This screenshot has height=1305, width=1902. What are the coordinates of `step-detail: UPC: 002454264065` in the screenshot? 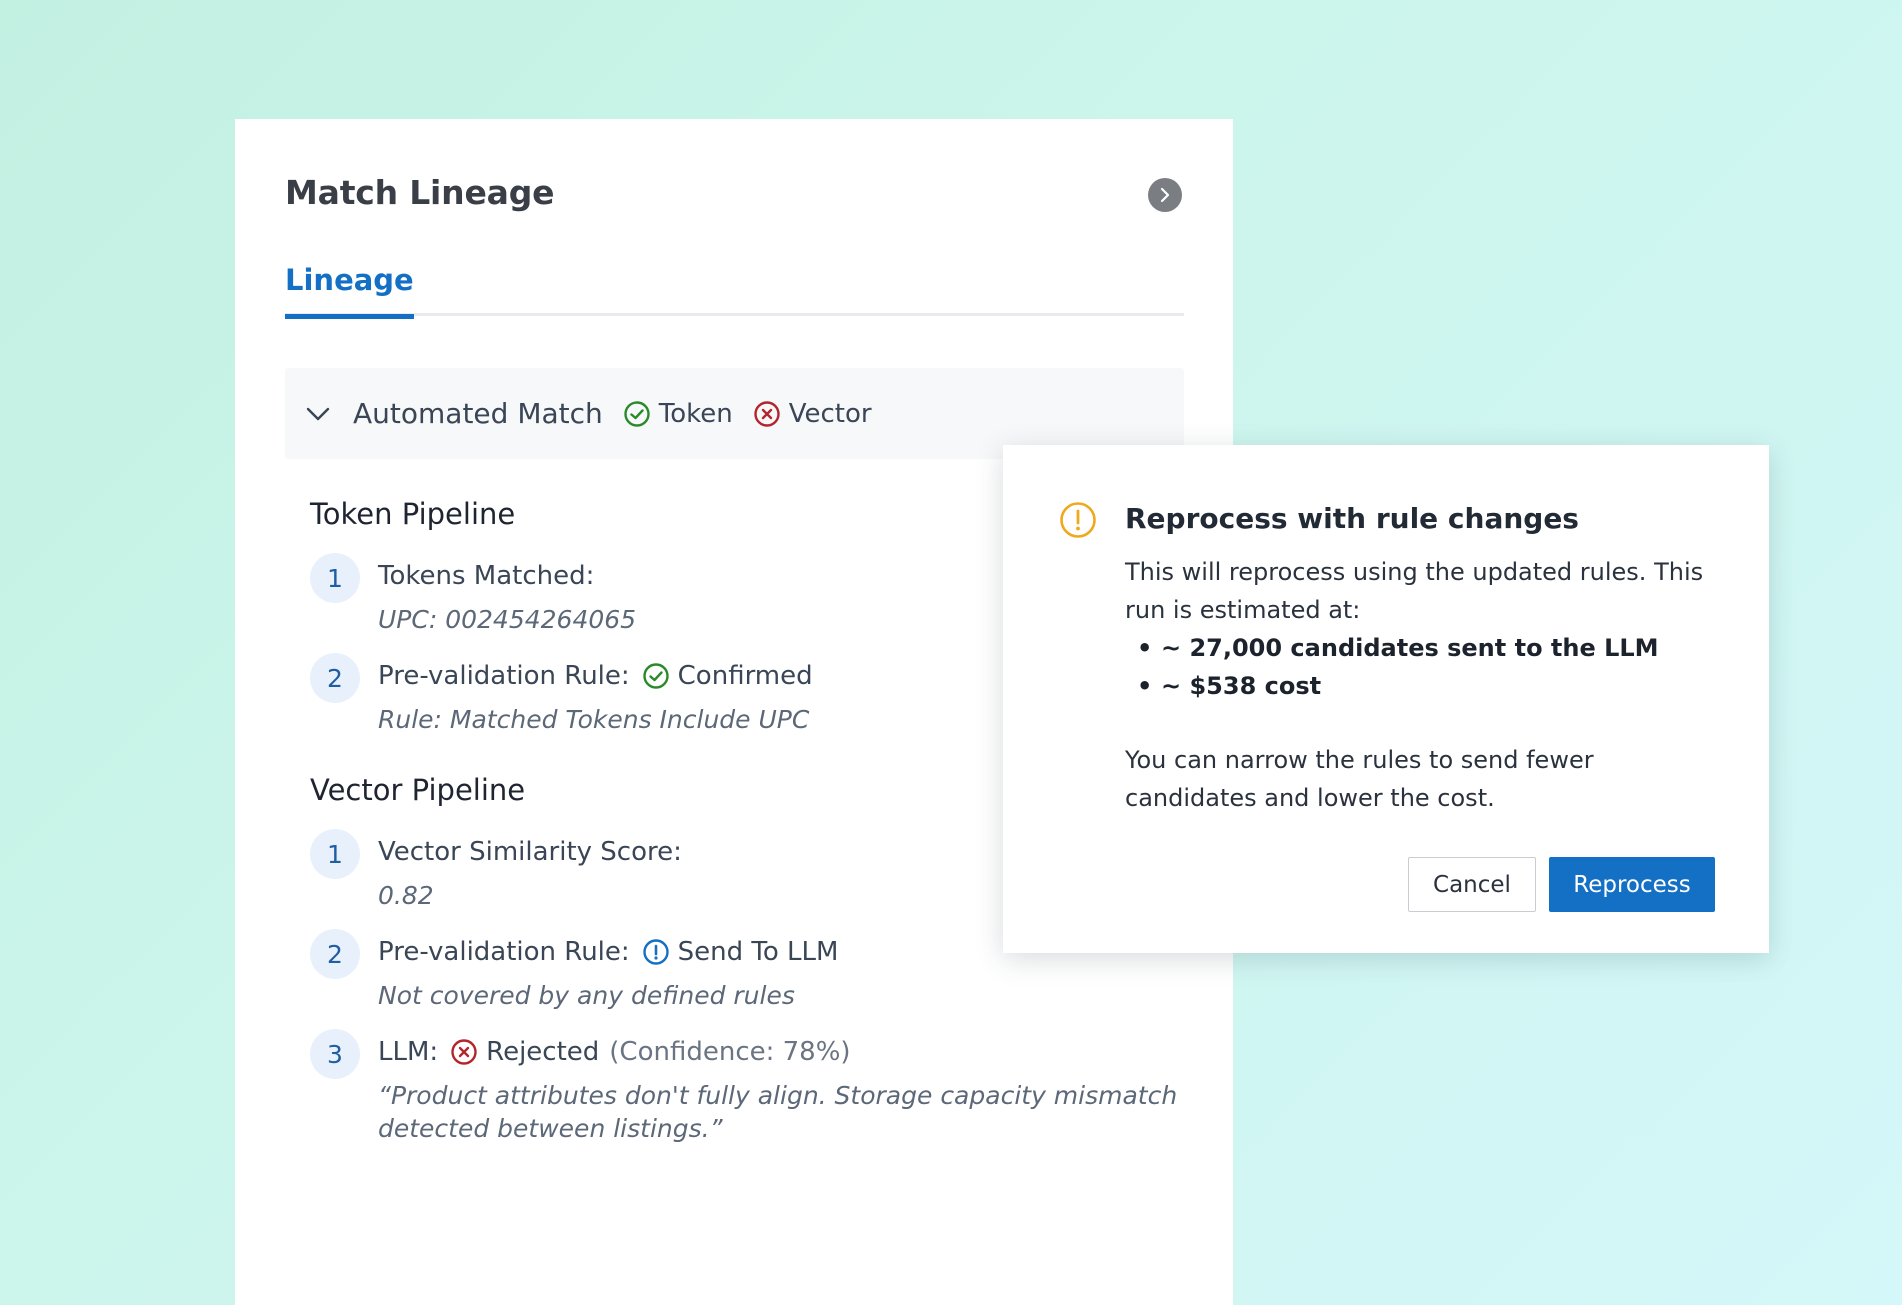 It's located at (507, 619).